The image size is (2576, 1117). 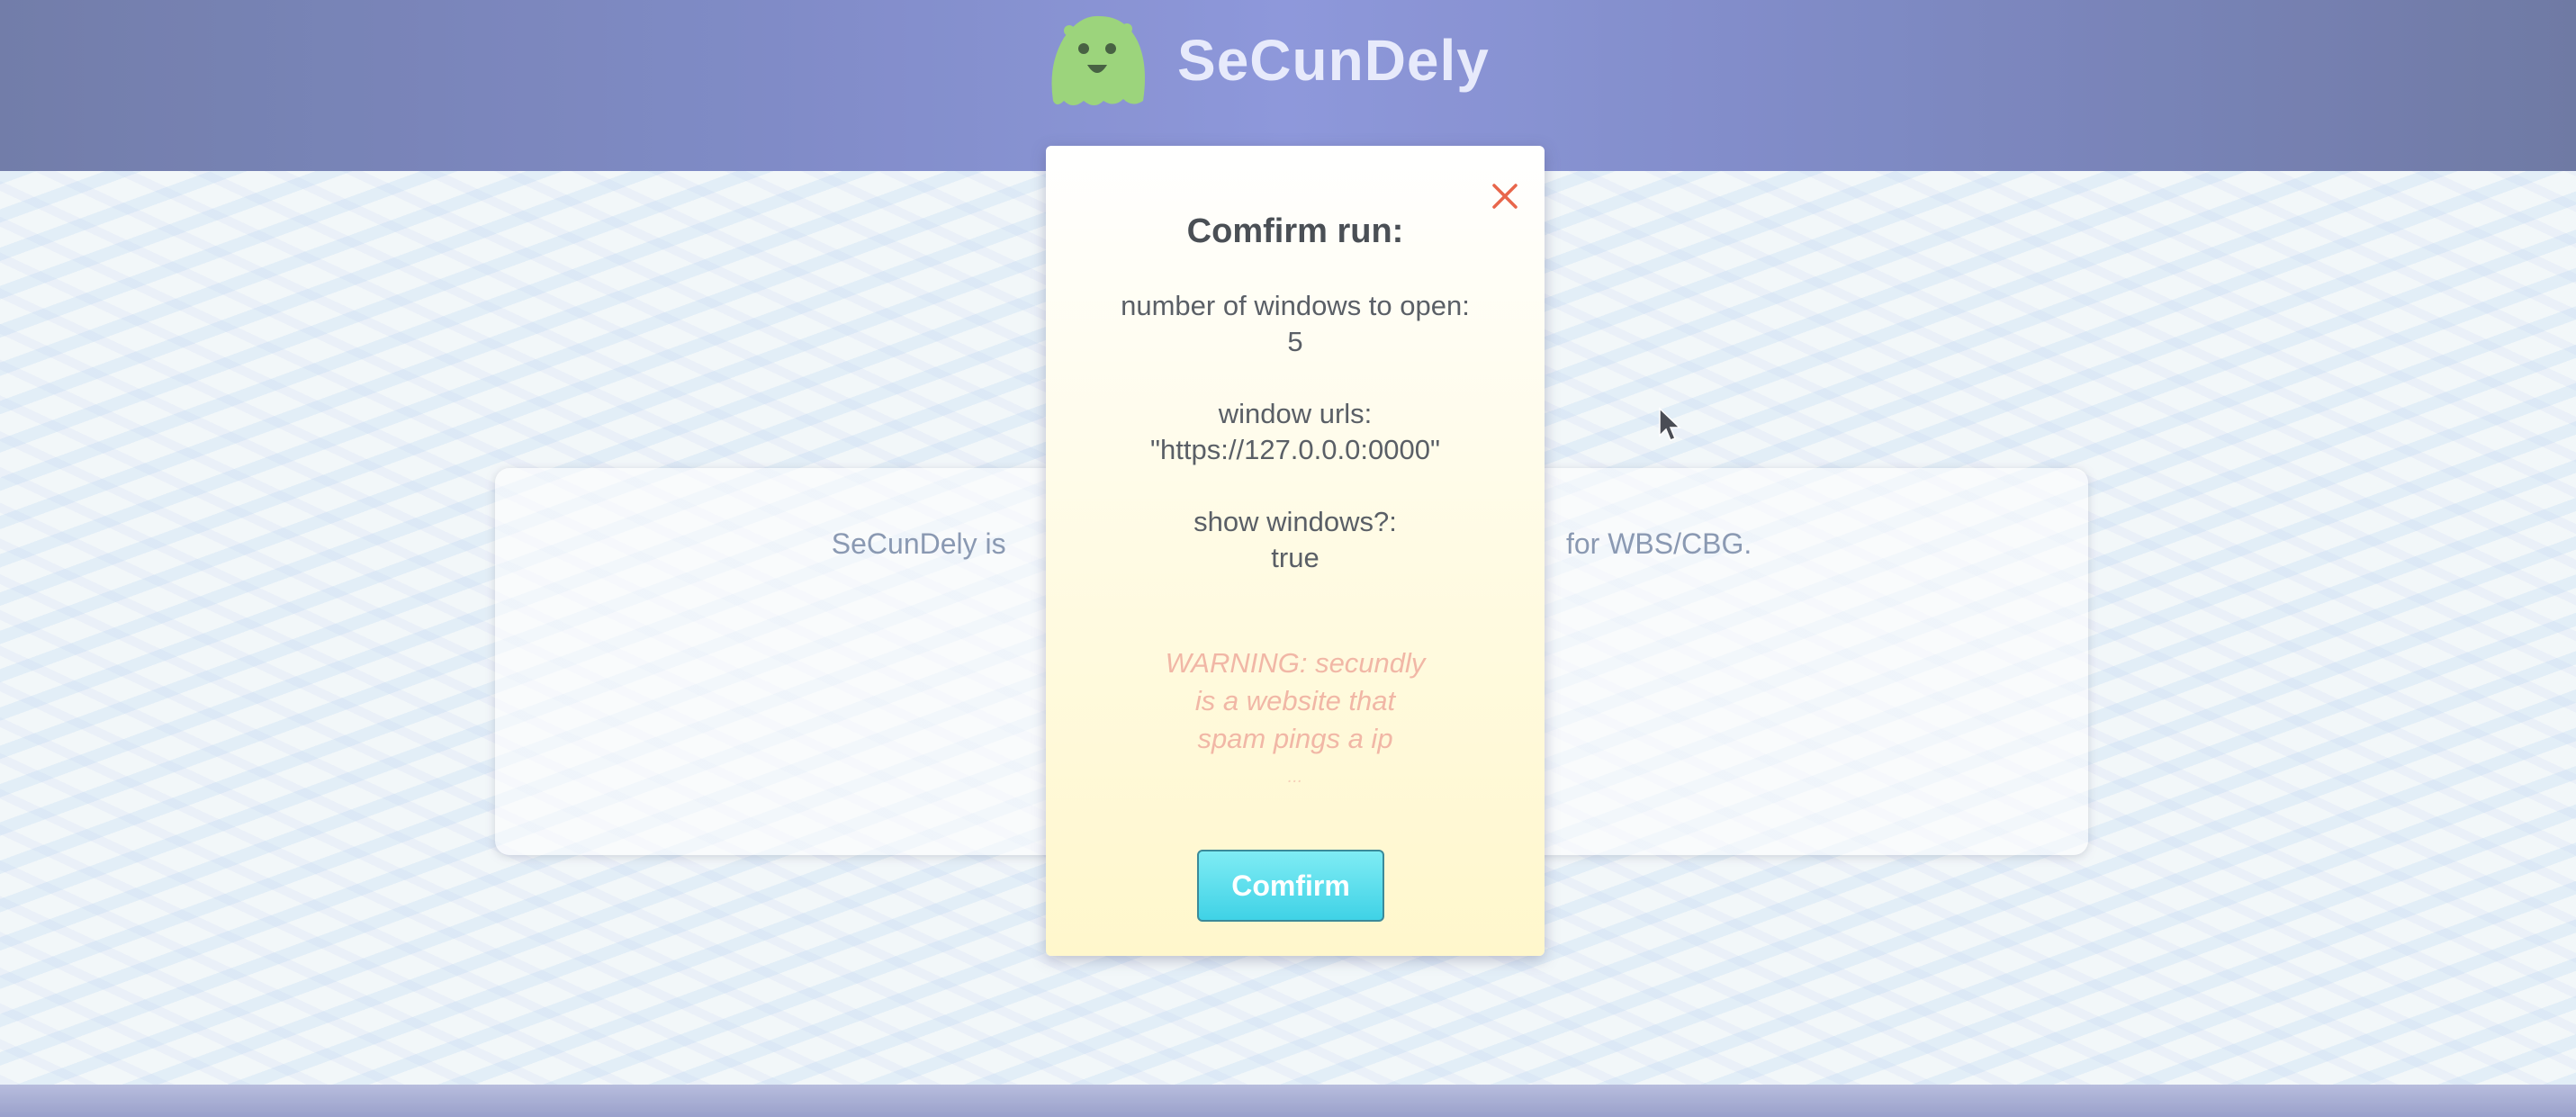 I want to click on close-button, so click(x=1505, y=196).